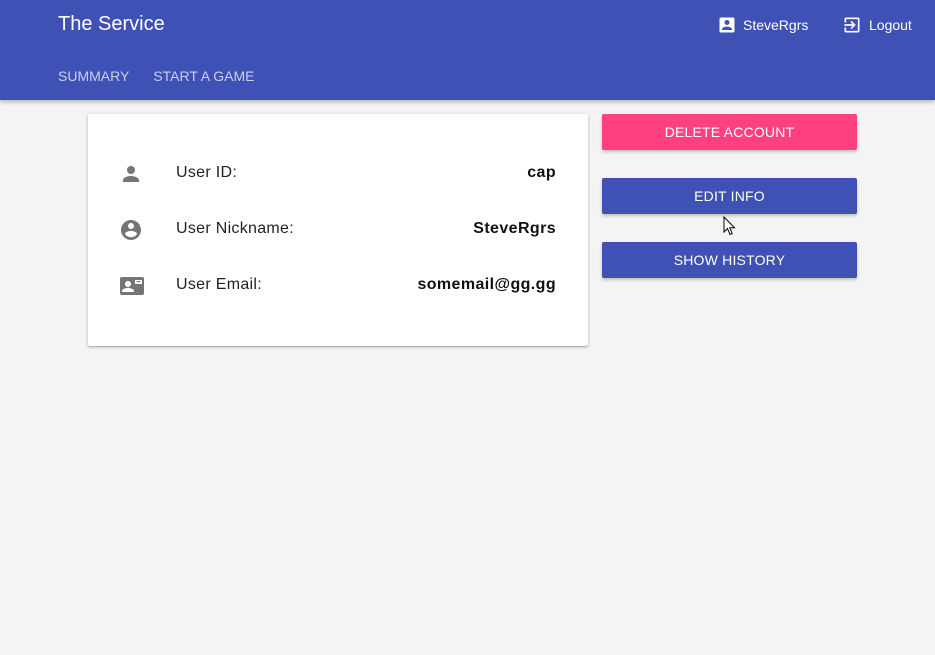 This screenshot has width=935, height=655. Describe the element at coordinates (776, 25) in the screenshot. I see `user-name: SteveRgrs` at that location.